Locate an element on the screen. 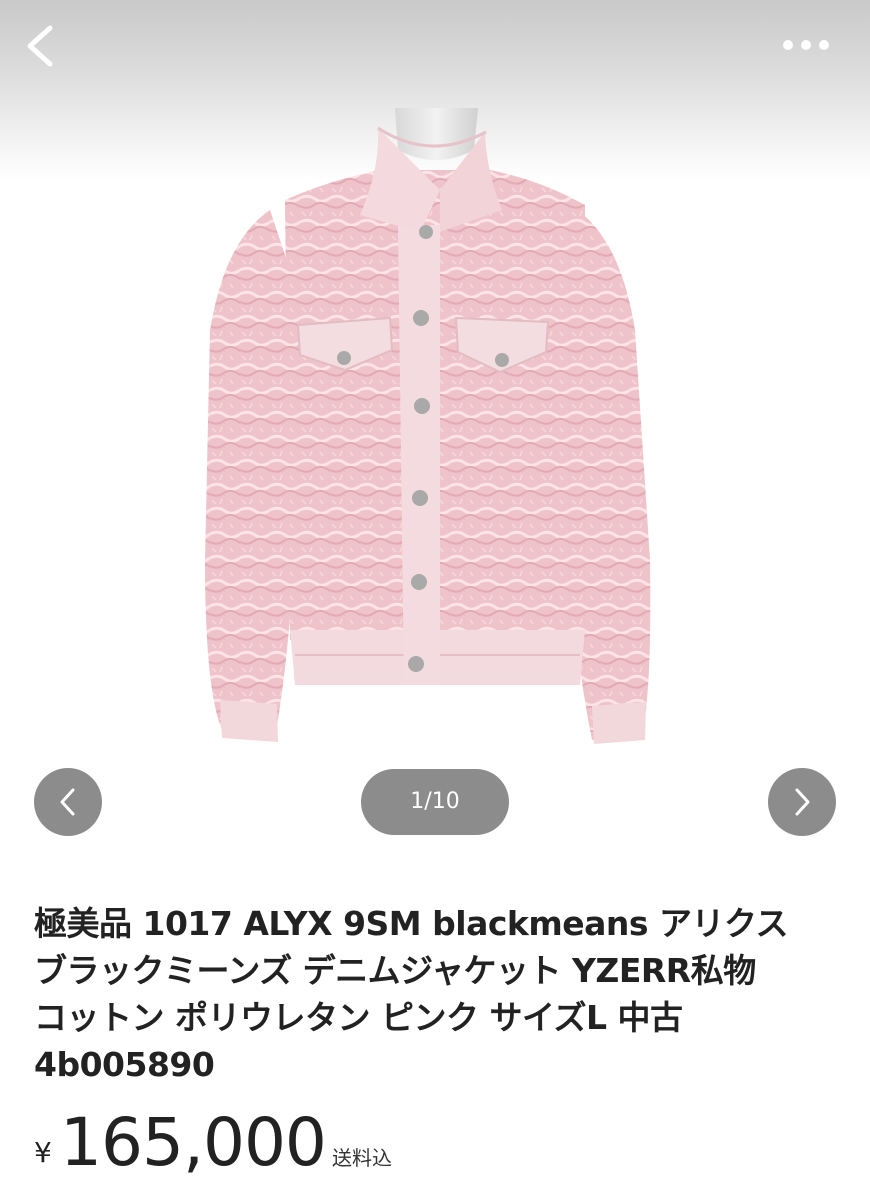 Image resolution: width=870 pixels, height=1200 pixels. previous-image-button is located at coordinates (68, 802).